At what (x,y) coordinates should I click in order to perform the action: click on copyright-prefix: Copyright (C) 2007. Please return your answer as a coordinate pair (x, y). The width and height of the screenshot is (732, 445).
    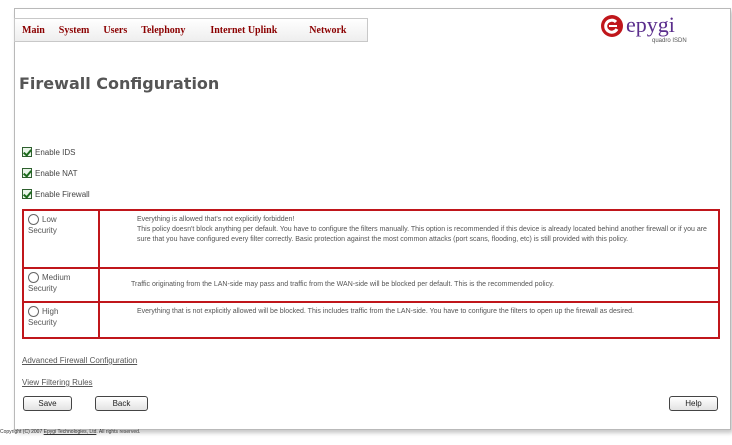
    Looking at the image, I should click on (21, 432).